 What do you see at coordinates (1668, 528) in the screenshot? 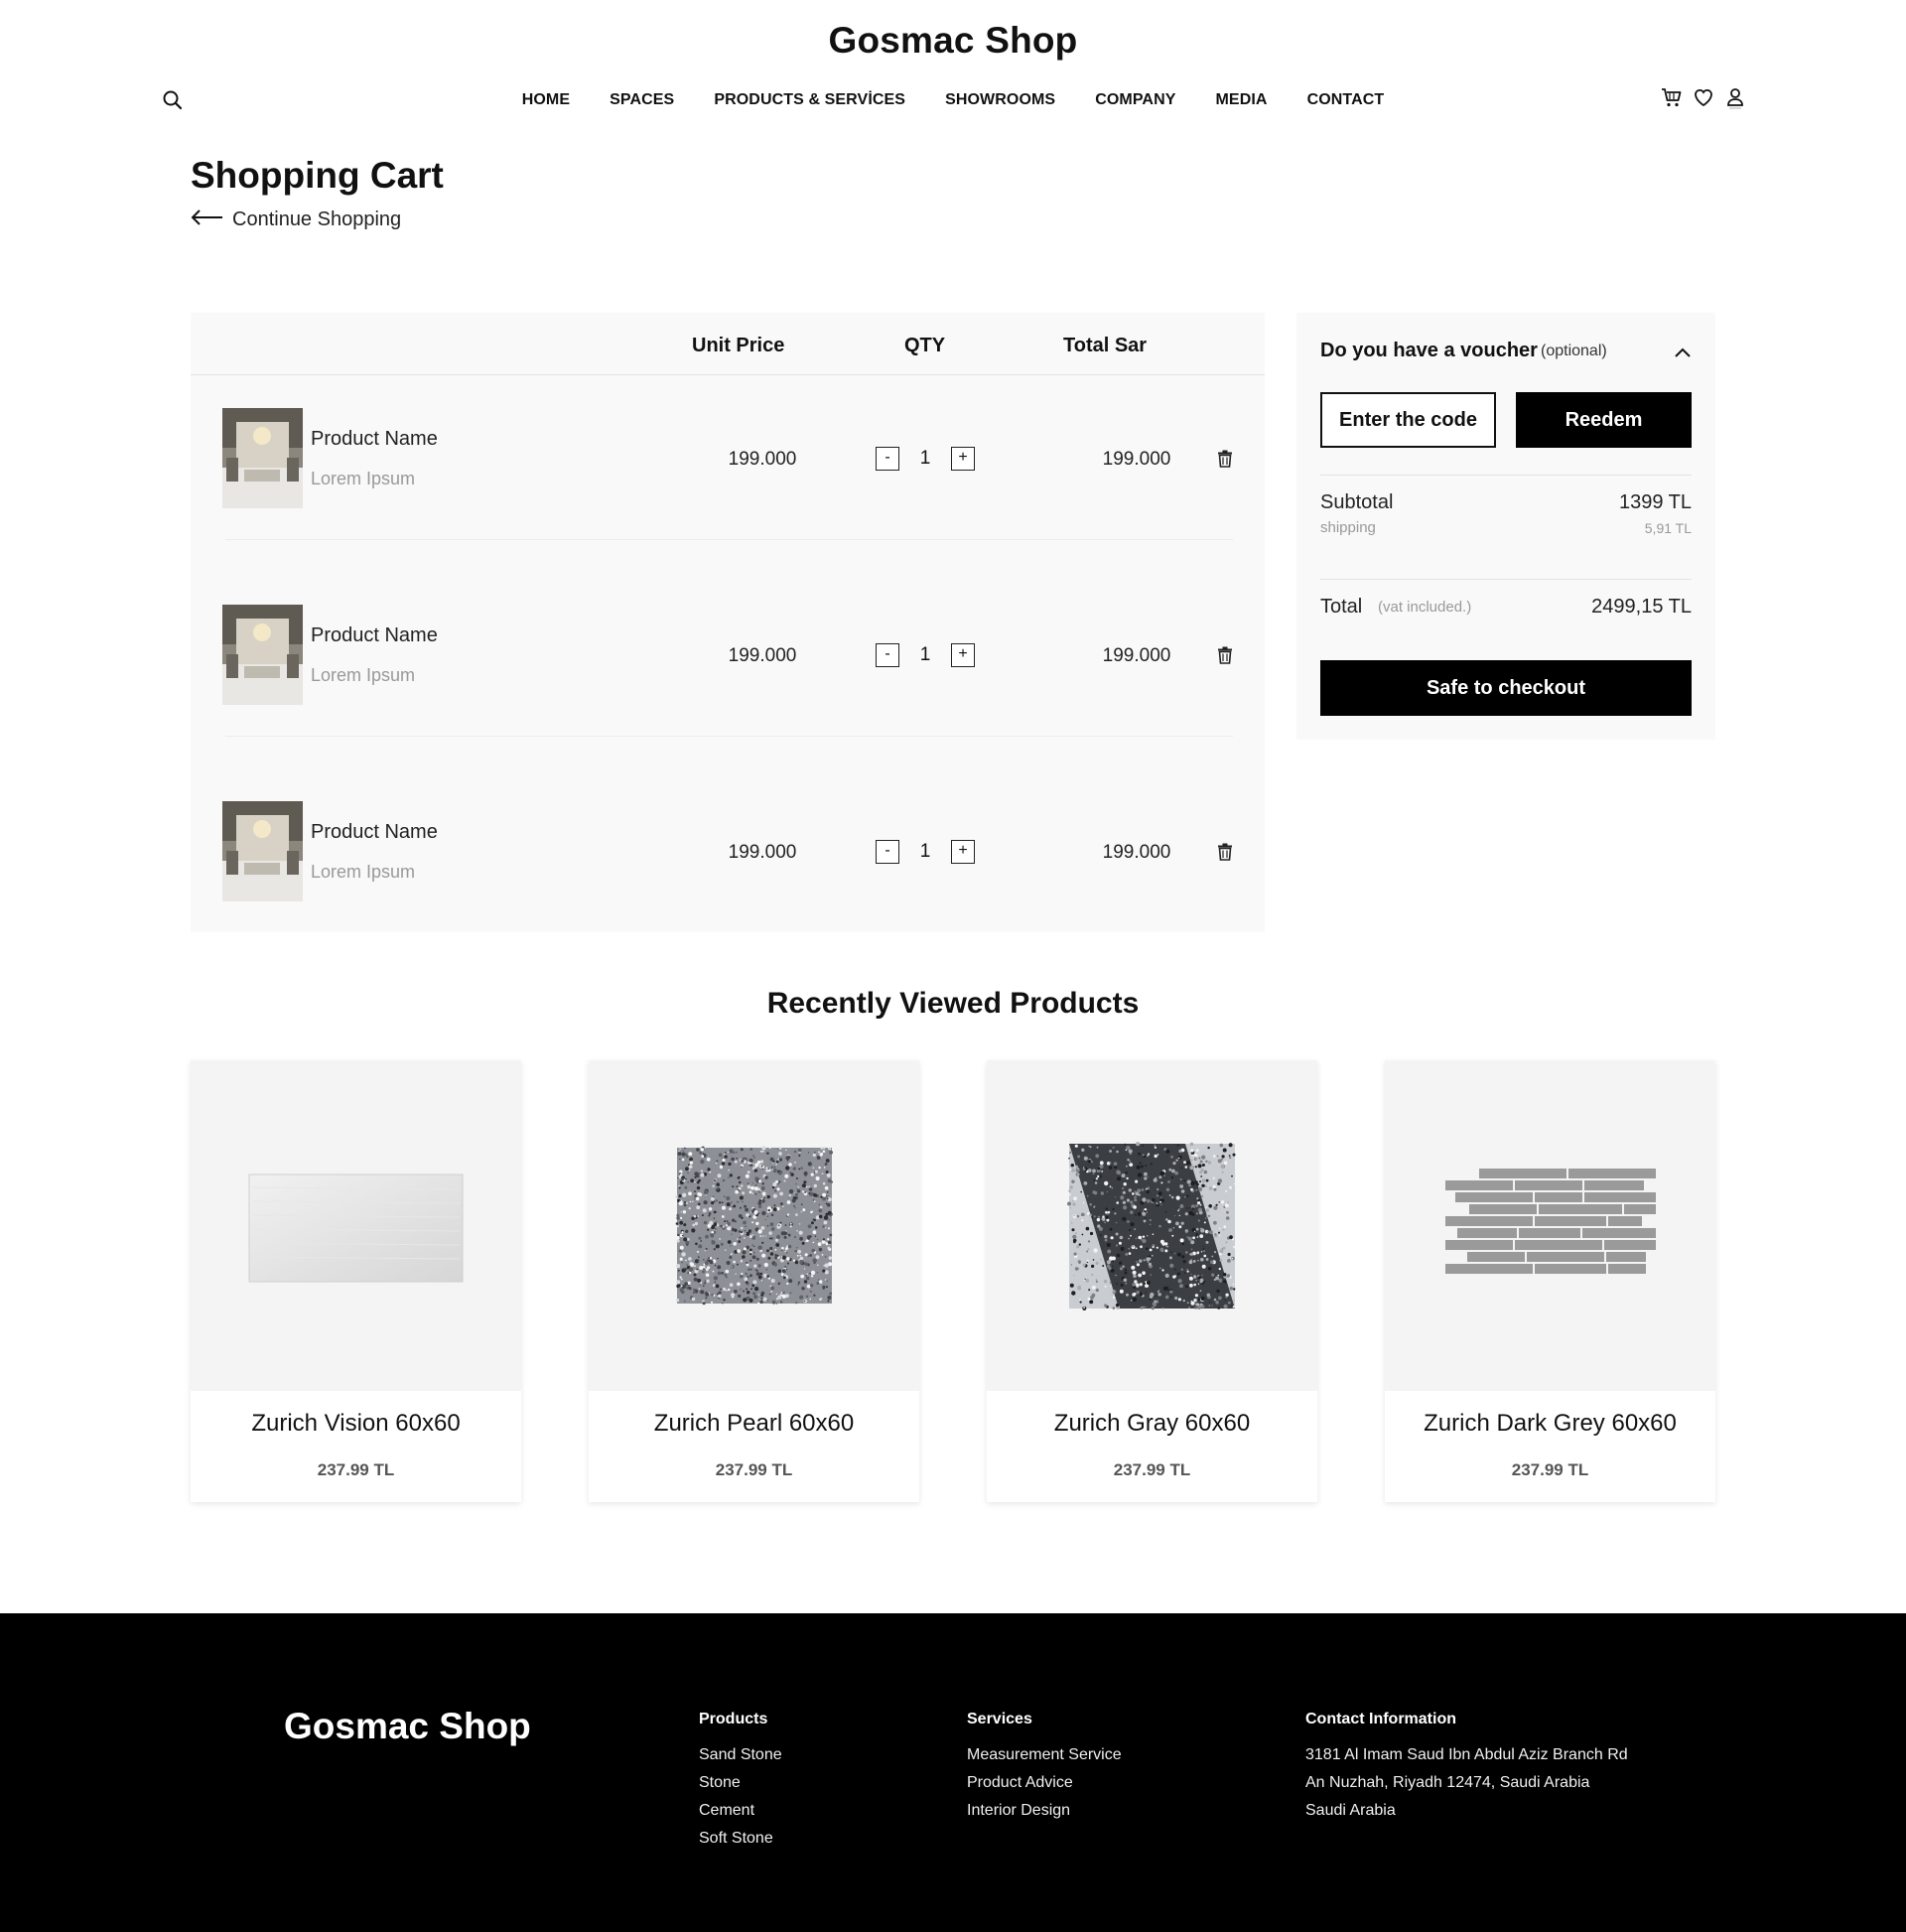
I see `shipping-value: 5,91 TL` at bounding box center [1668, 528].